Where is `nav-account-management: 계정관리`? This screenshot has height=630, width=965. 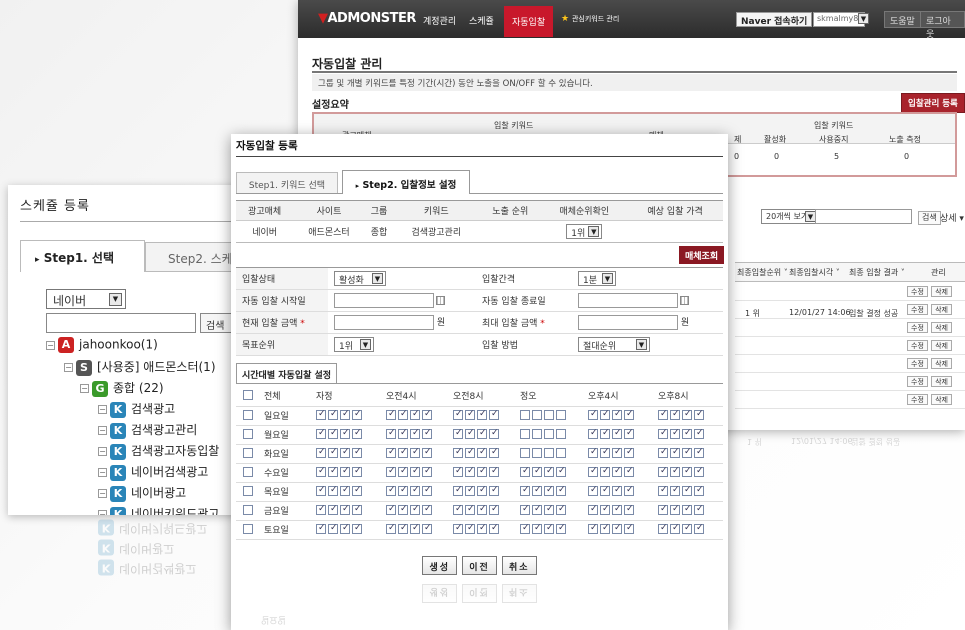 nav-account-management: 계정관리 is located at coordinates (439, 20).